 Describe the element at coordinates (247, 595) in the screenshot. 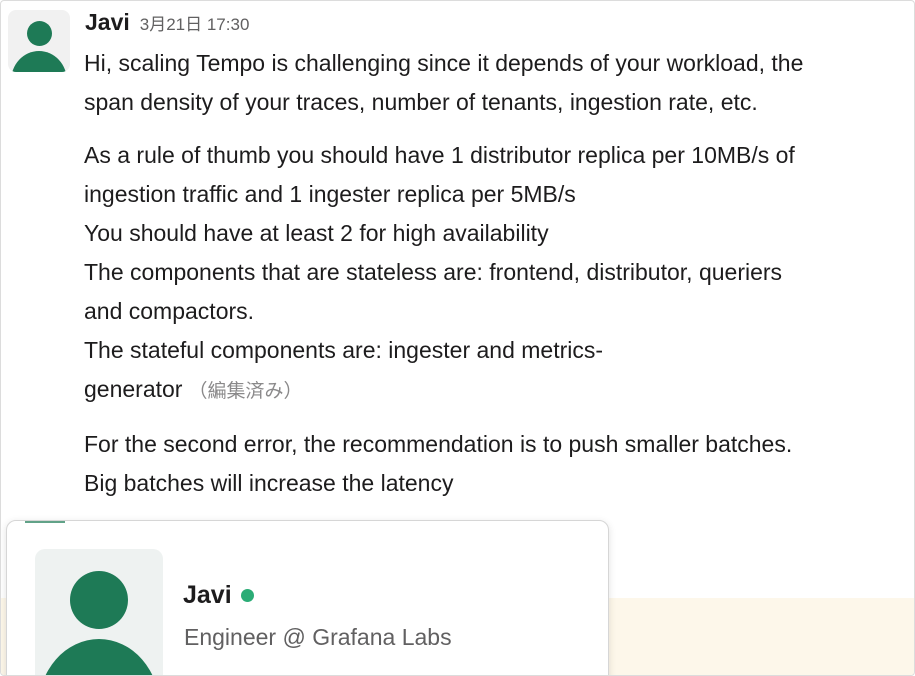

I see `online-status-icon` at that location.